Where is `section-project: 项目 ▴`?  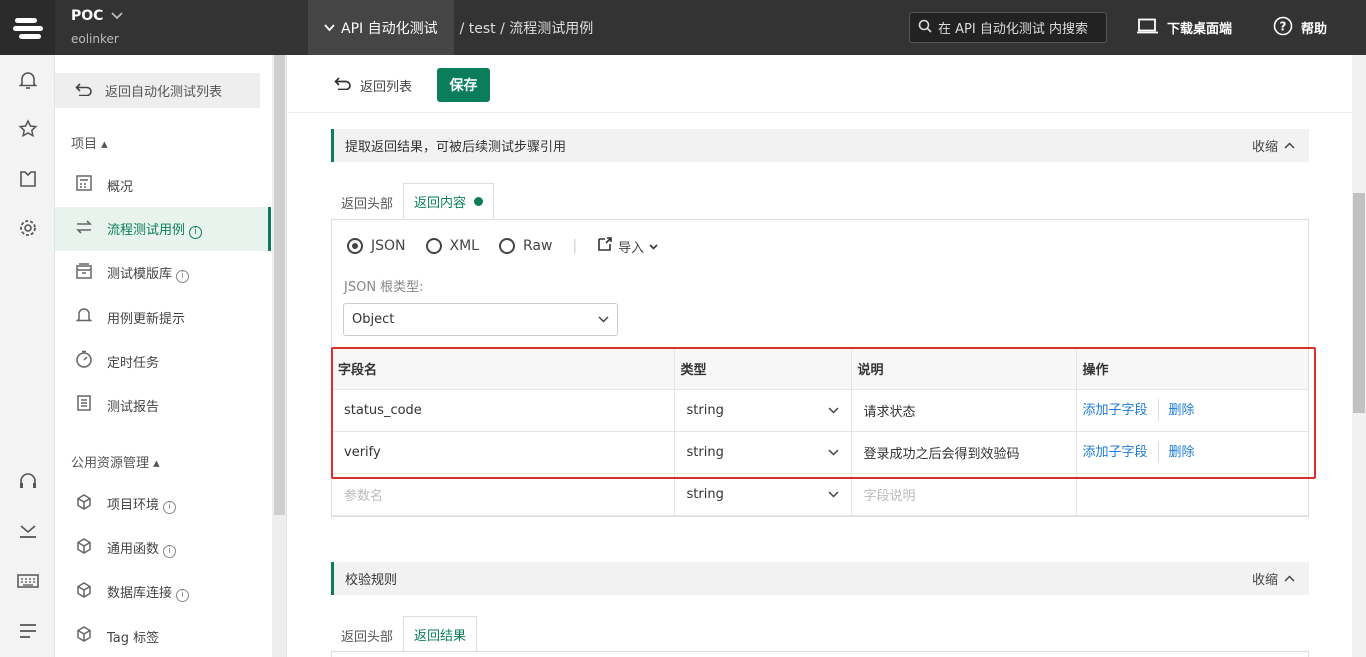 section-project: 项目 ▴ is located at coordinates (89, 142).